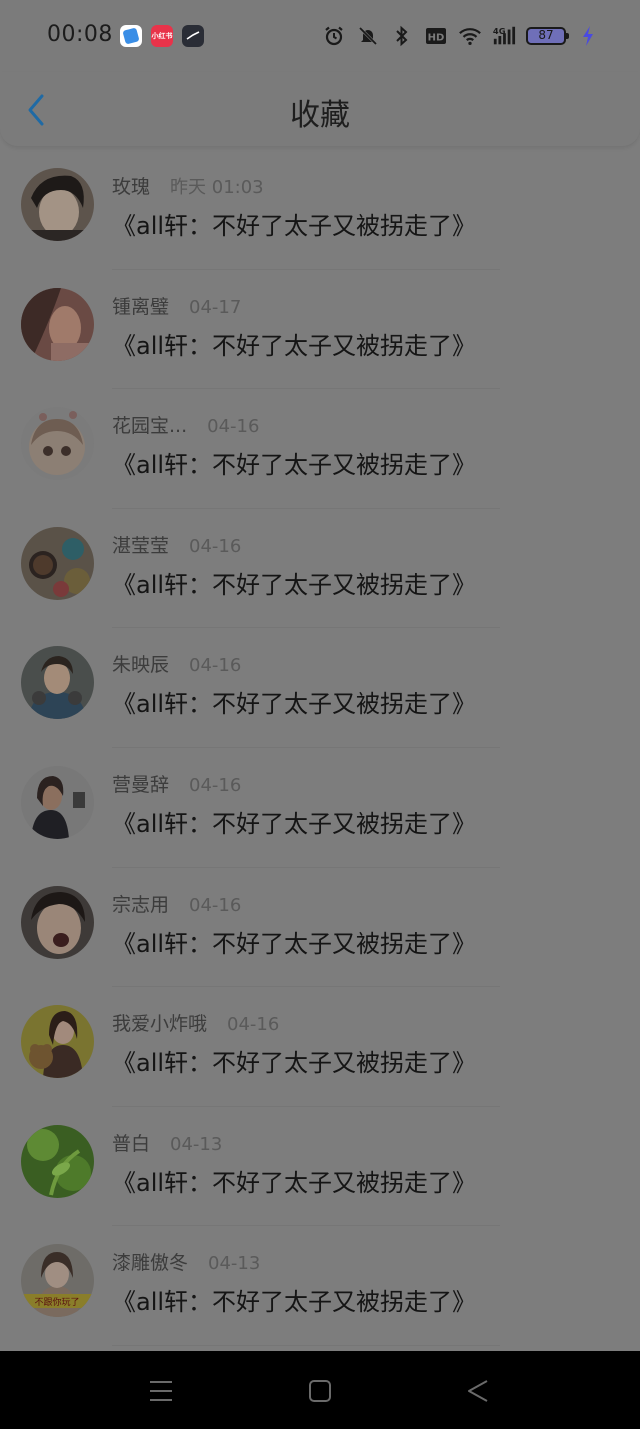 The image size is (640, 1429). I want to click on list-item: 不跟你玩了 漆雕傲冬 04-13 《all轩：不好了太子又被拐走了》, so click(320, 1286).